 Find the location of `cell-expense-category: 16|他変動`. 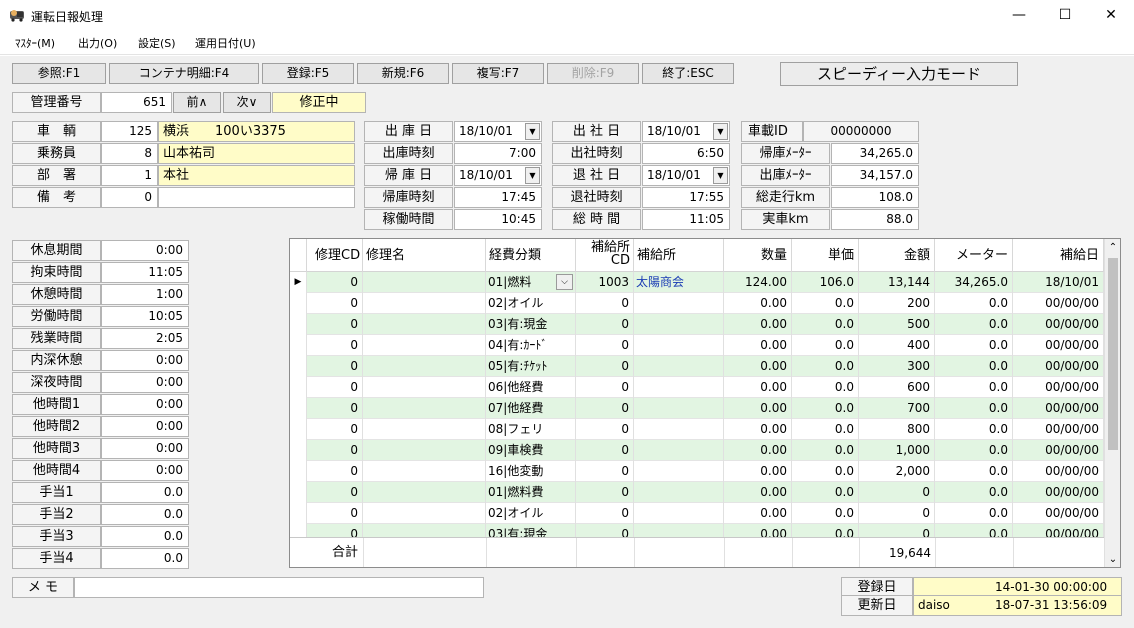

cell-expense-category: 16|他変動 is located at coordinates (531, 471).